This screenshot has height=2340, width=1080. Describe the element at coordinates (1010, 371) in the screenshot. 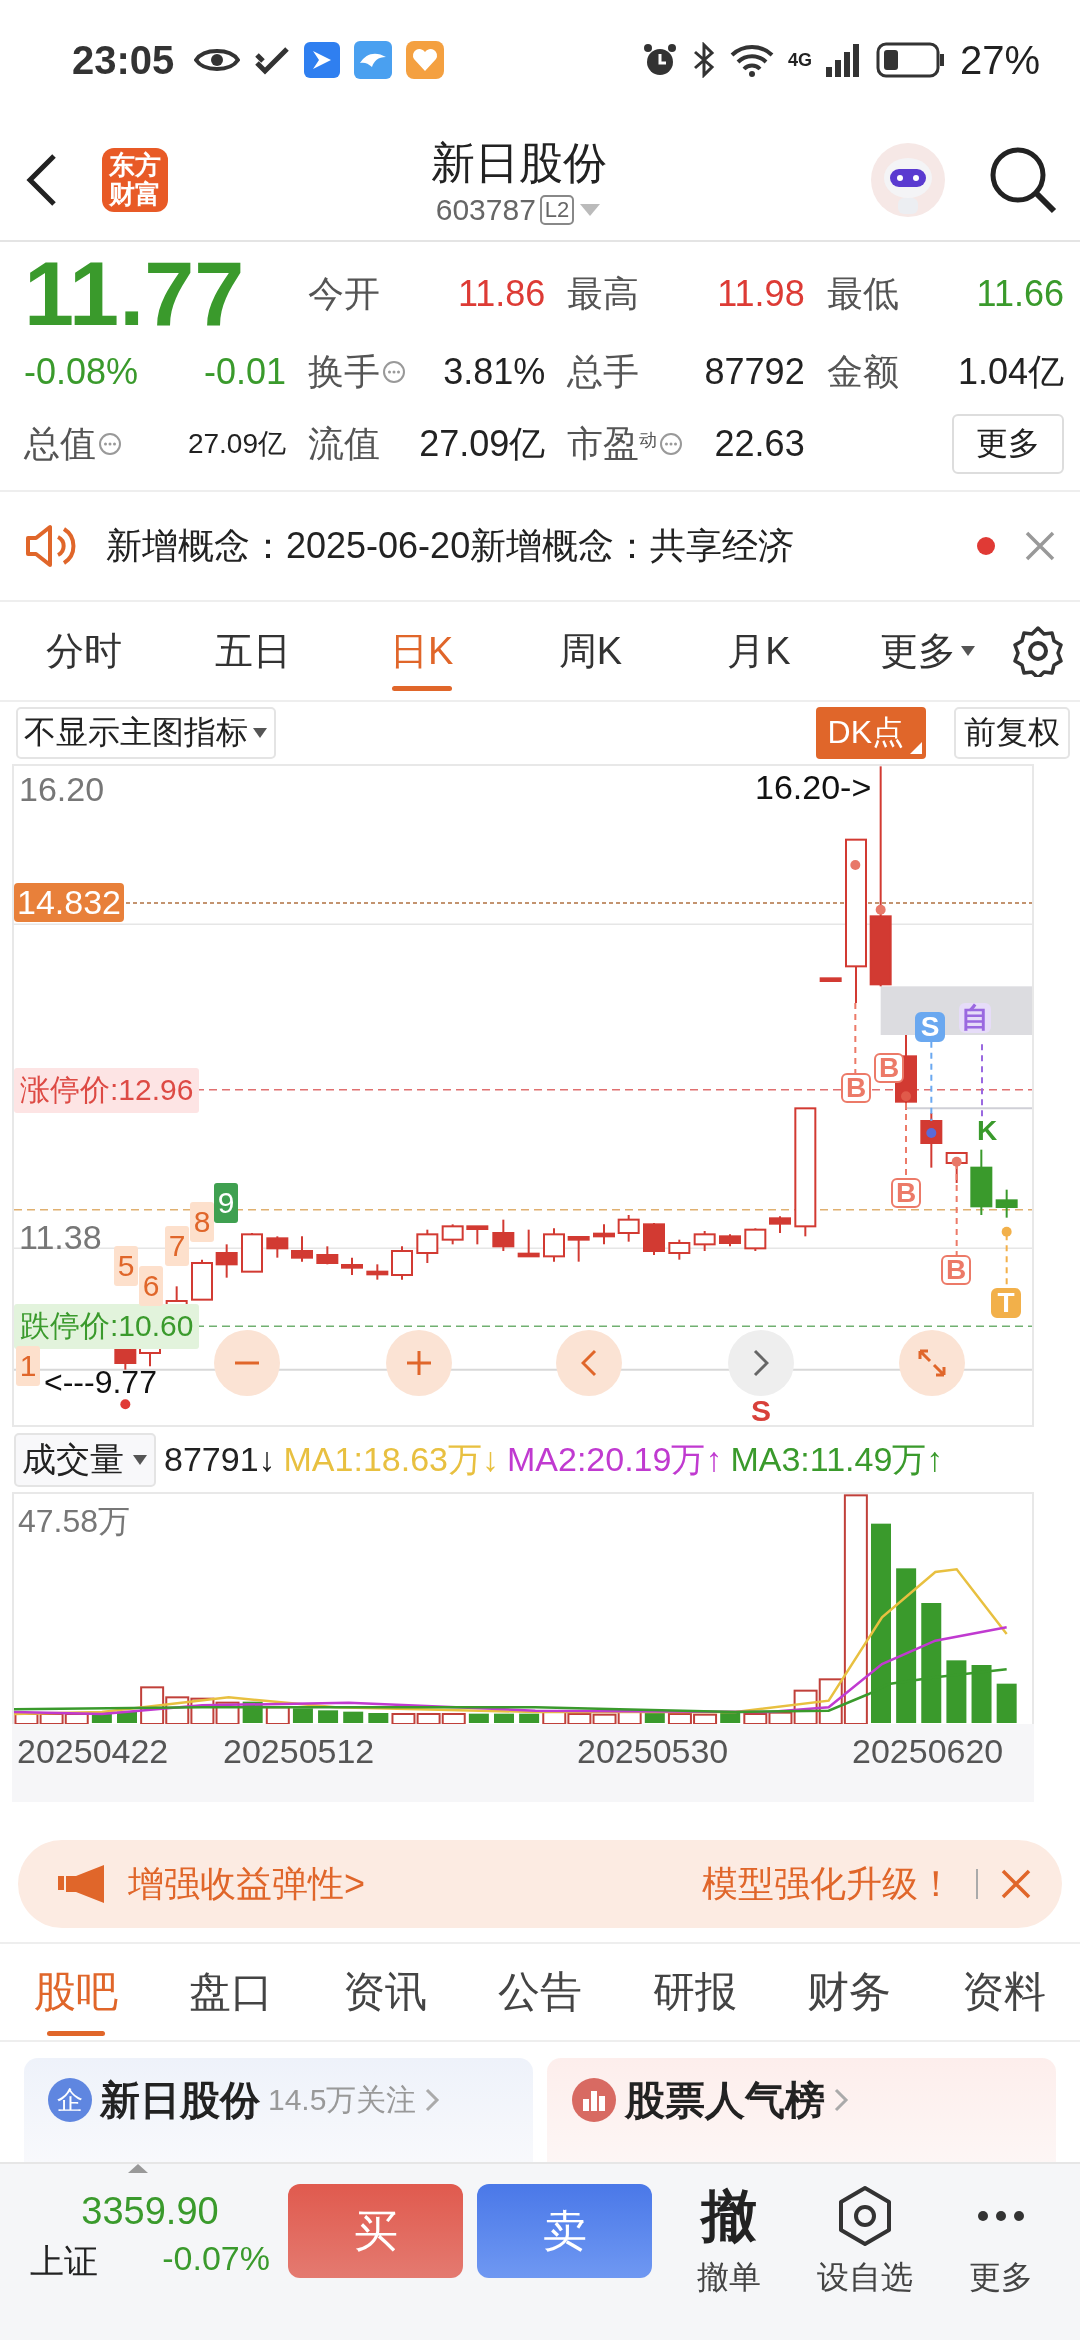

I see `stat-value: 1.04亿` at that location.